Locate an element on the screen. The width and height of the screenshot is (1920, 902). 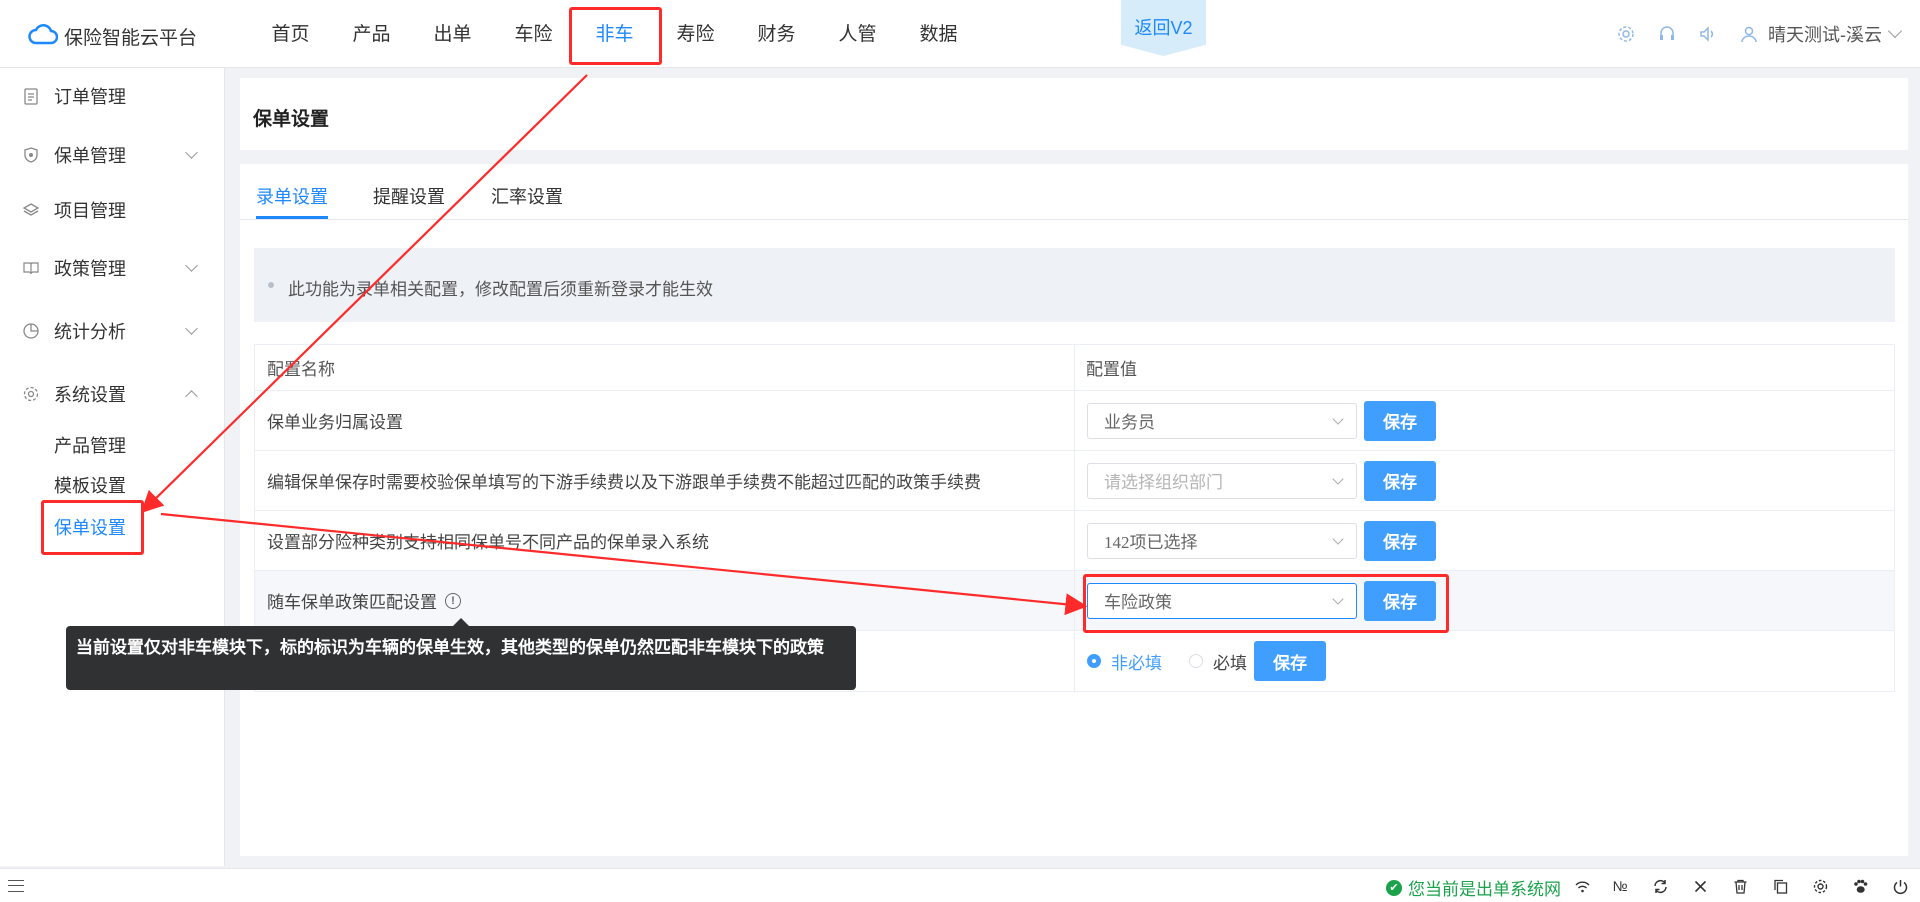
wifi-icon is located at coordinates (1582, 886).